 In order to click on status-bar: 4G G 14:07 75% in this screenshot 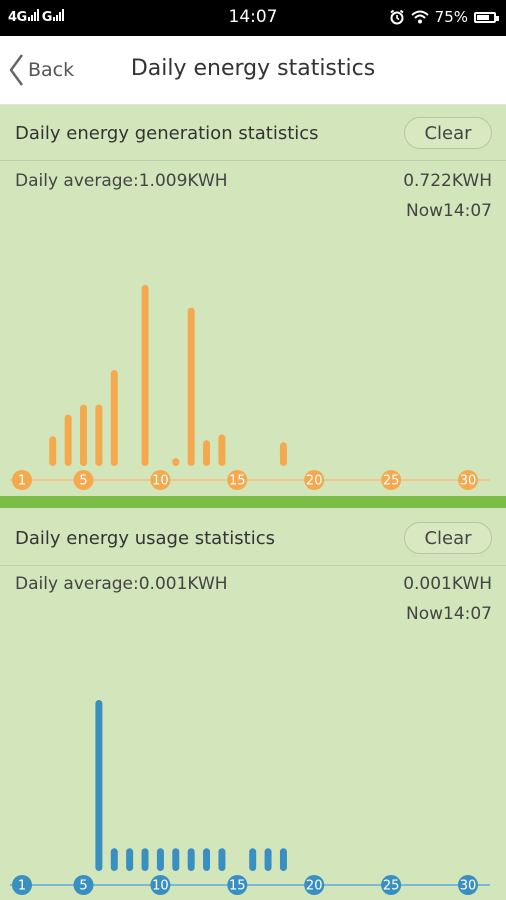, I will do `click(253, 18)`.